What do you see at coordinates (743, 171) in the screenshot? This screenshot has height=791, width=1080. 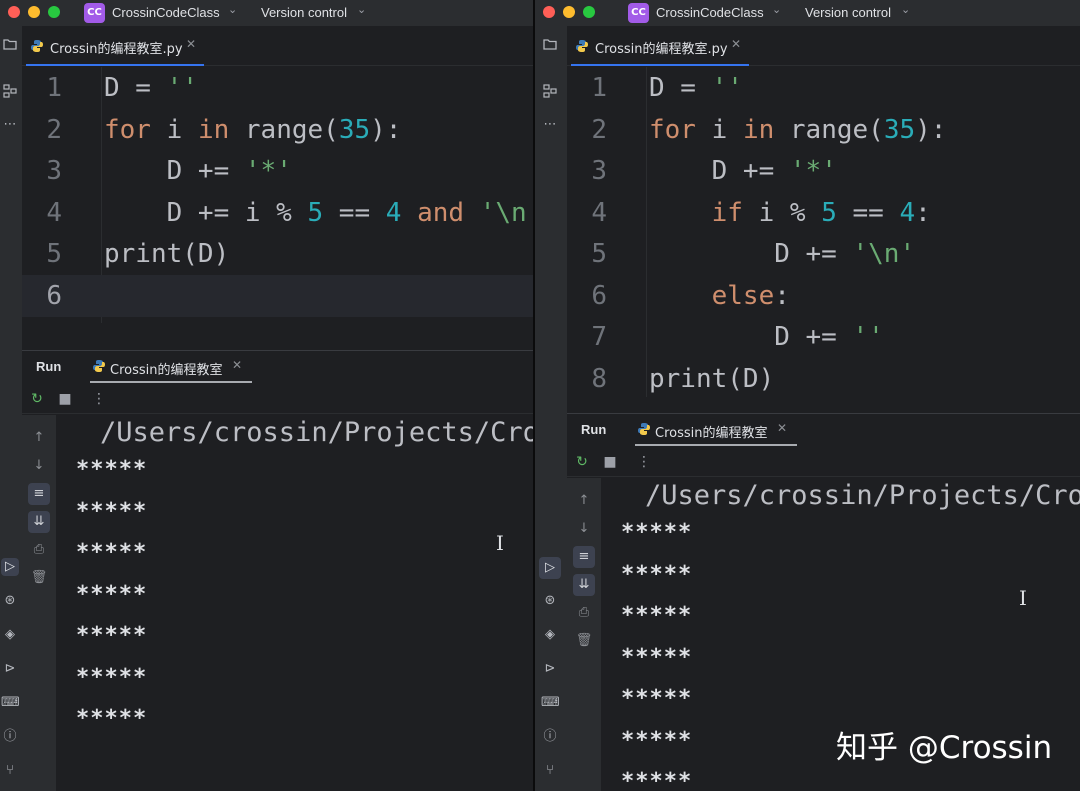 I see `code-text: D += '*'` at bounding box center [743, 171].